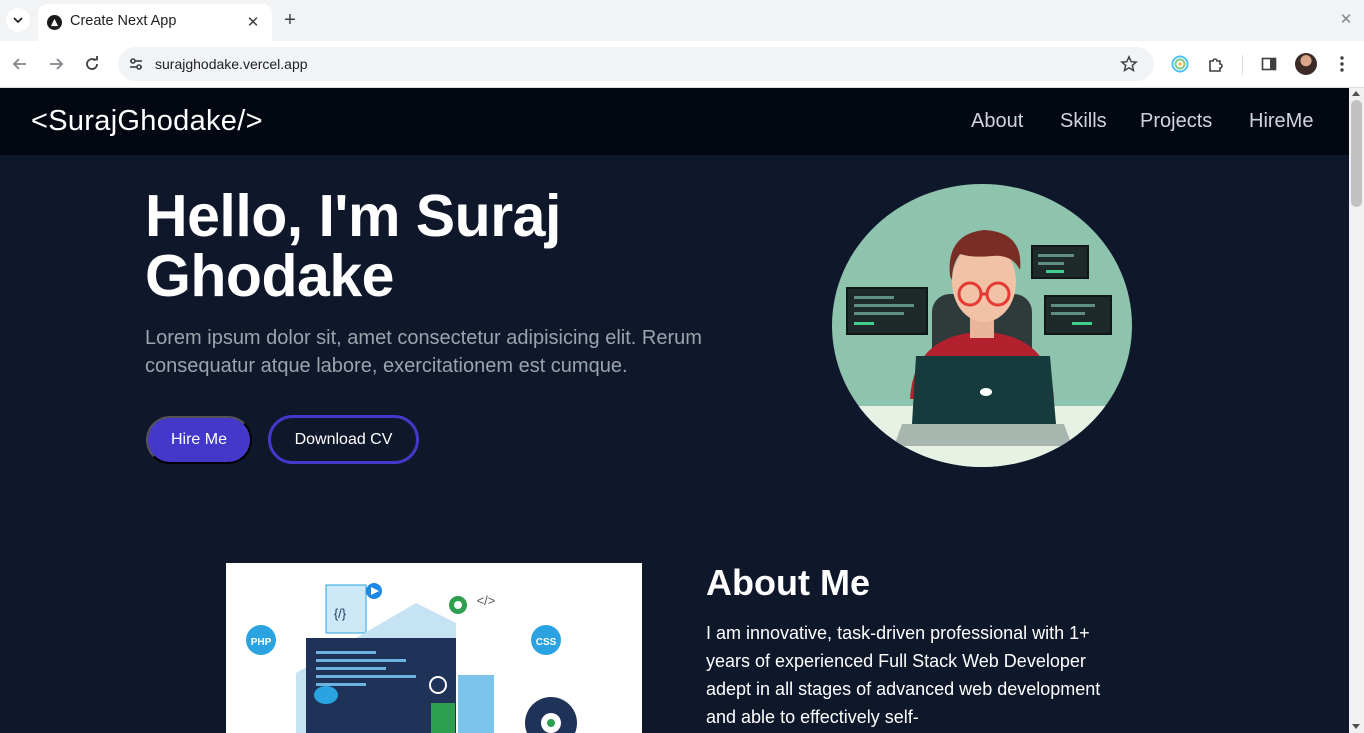 The height and width of the screenshot is (733, 1364). I want to click on nav-link-about: About, so click(997, 121).